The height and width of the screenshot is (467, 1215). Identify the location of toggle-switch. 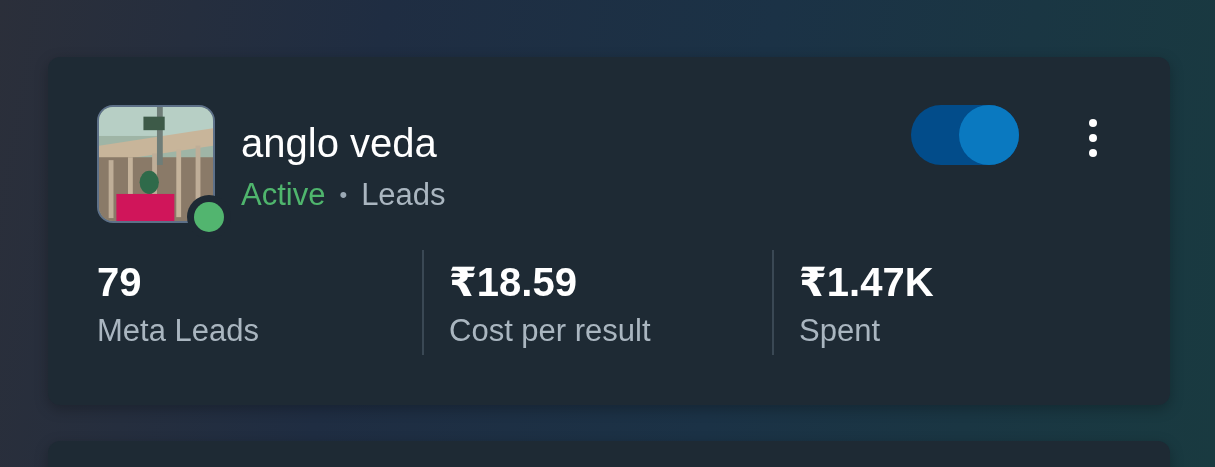
(965, 135).